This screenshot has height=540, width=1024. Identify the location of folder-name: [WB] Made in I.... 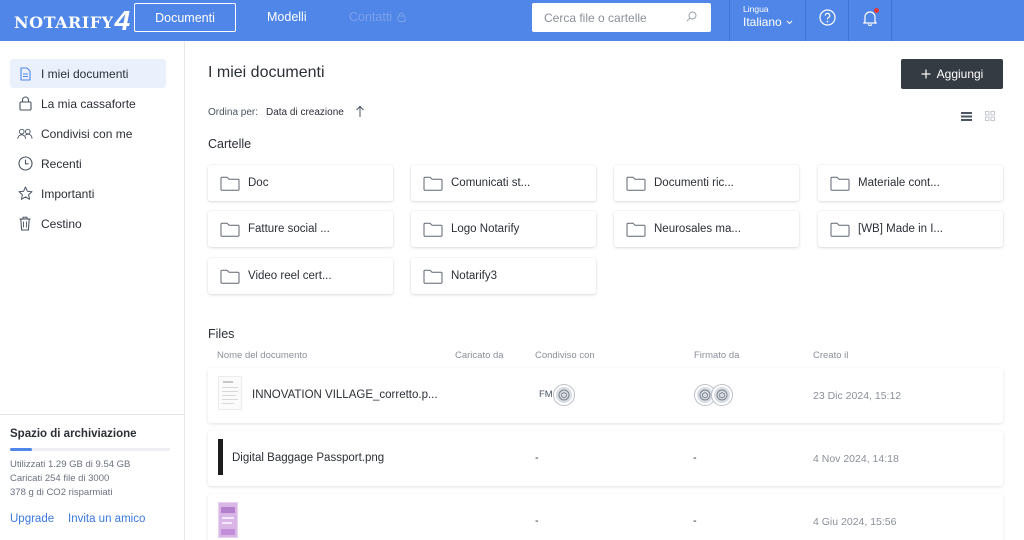
(900, 229).